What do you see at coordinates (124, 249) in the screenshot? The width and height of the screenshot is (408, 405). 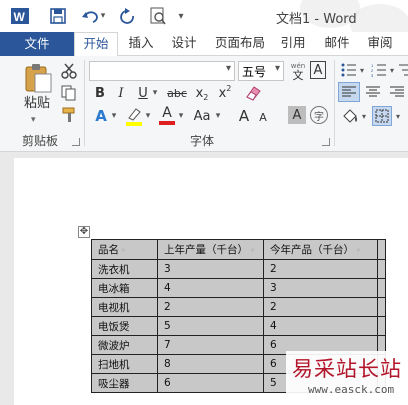 I see `table-header-cell: 品名 ◦` at bounding box center [124, 249].